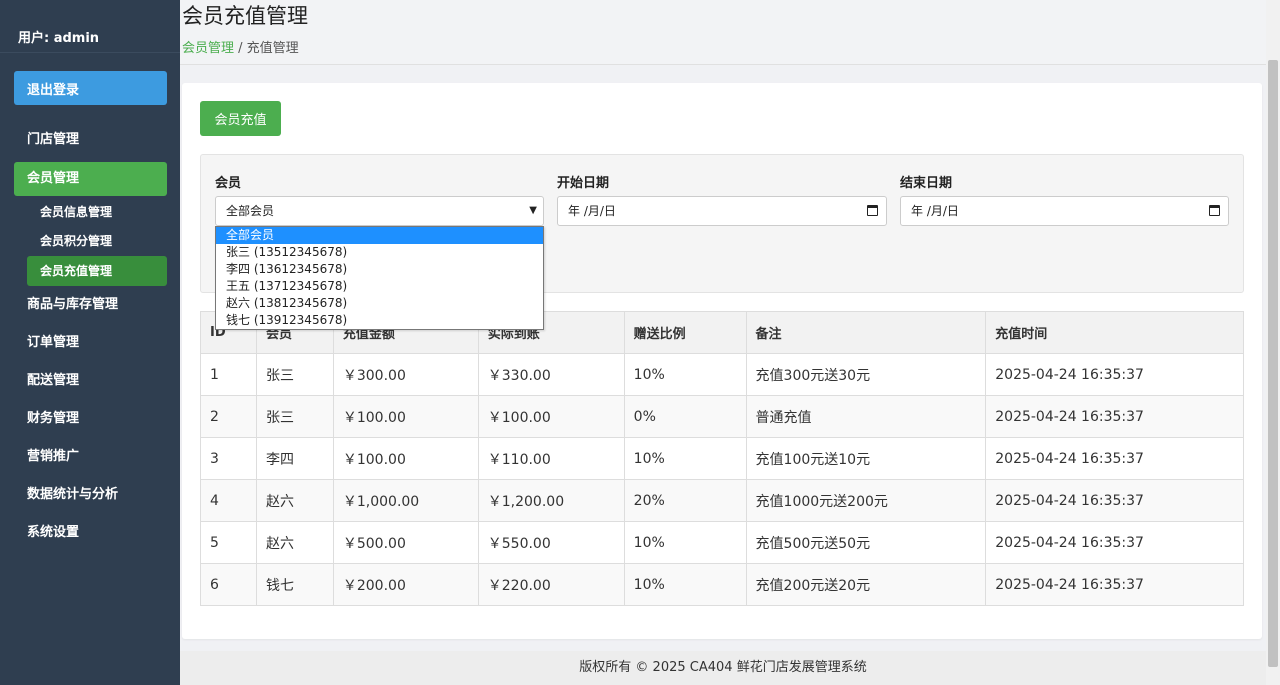  What do you see at coordinates (272, 48) in the screenshot?
I see `breadcrumb-current: 充值管理` at bounding box center [272, 48].